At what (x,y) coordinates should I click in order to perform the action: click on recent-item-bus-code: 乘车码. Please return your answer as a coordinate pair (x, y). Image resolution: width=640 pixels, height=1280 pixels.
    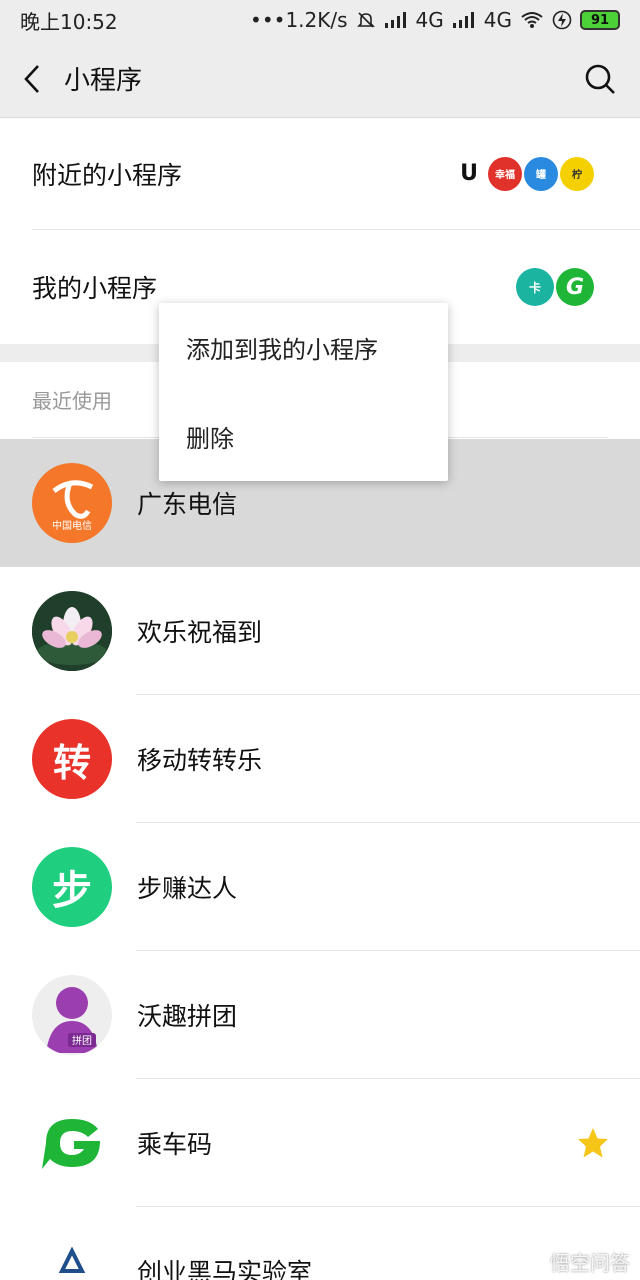
    Looking at the image, I should click on (320, 1143).